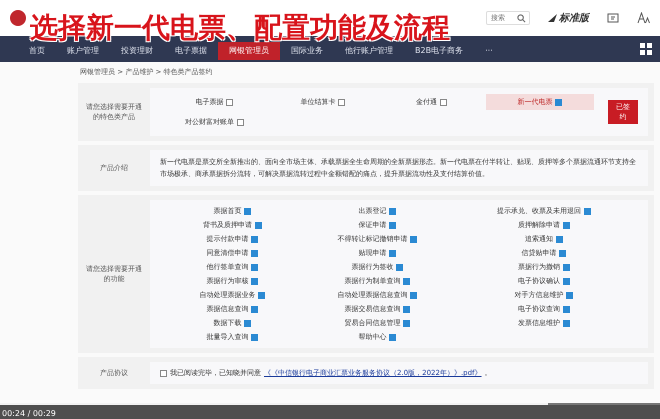 Image resolution: width=660 pixels, height=419 pixels. What do you see at coordinates (240, 28) in the screenshot?
I see `video-caption: 选择新一代电票、配置功能及流程` at bounding box center [240, 28].